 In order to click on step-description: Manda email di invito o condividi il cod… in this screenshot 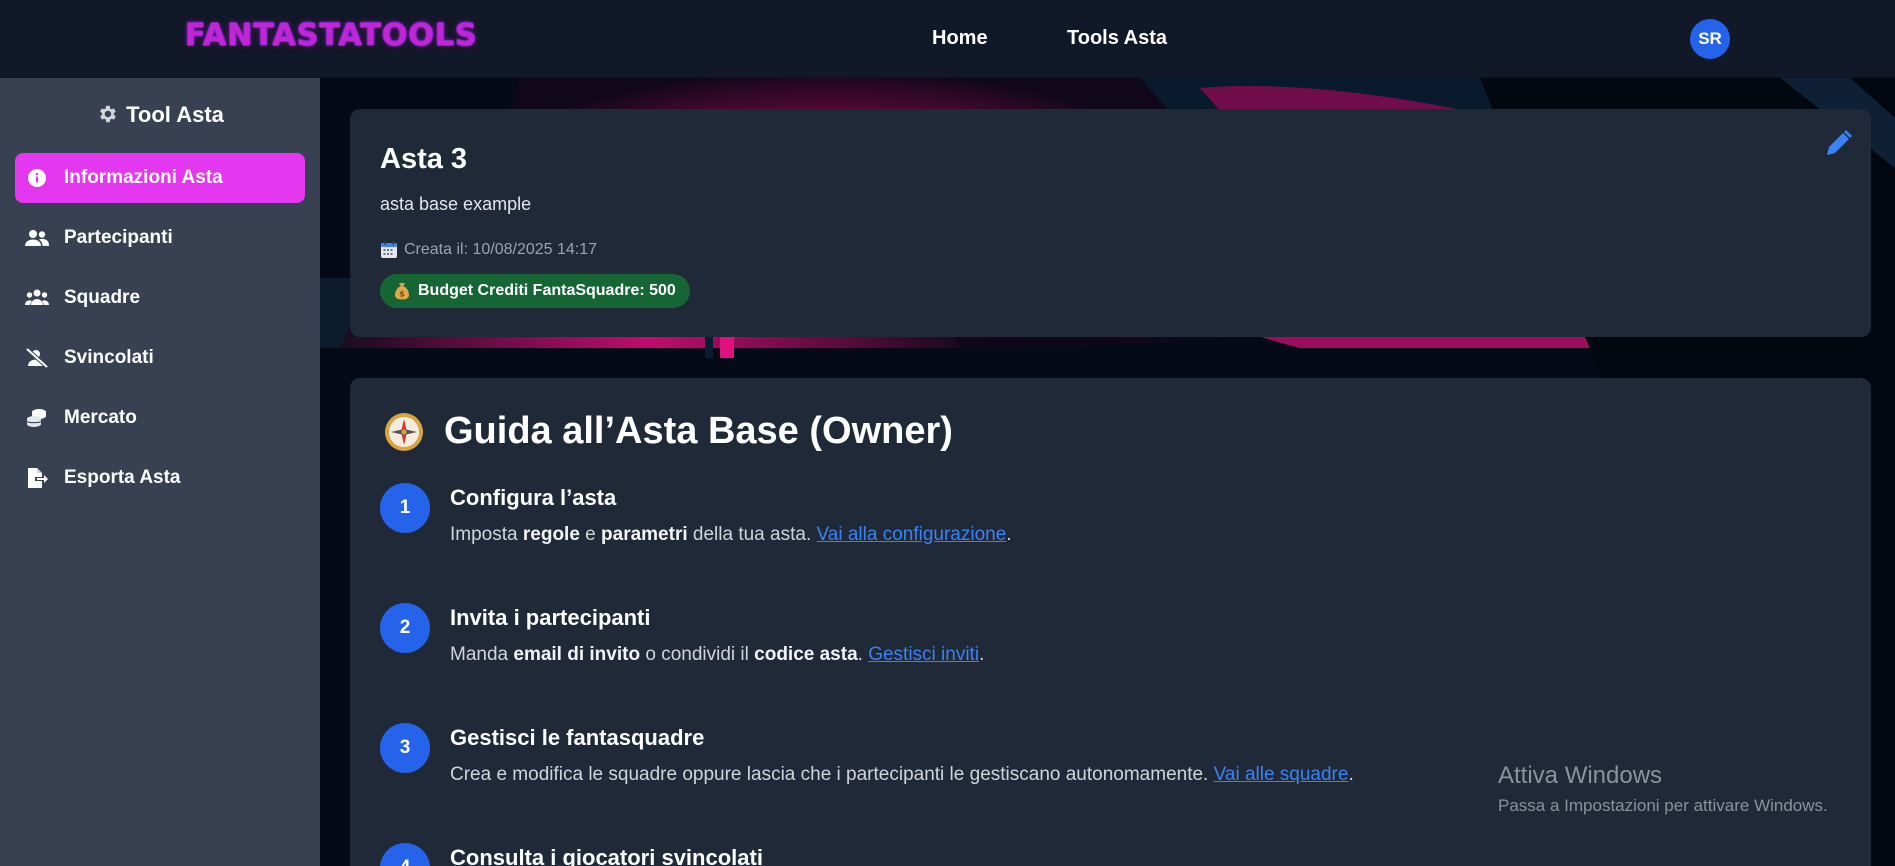, I will do `click(717, 655)`.